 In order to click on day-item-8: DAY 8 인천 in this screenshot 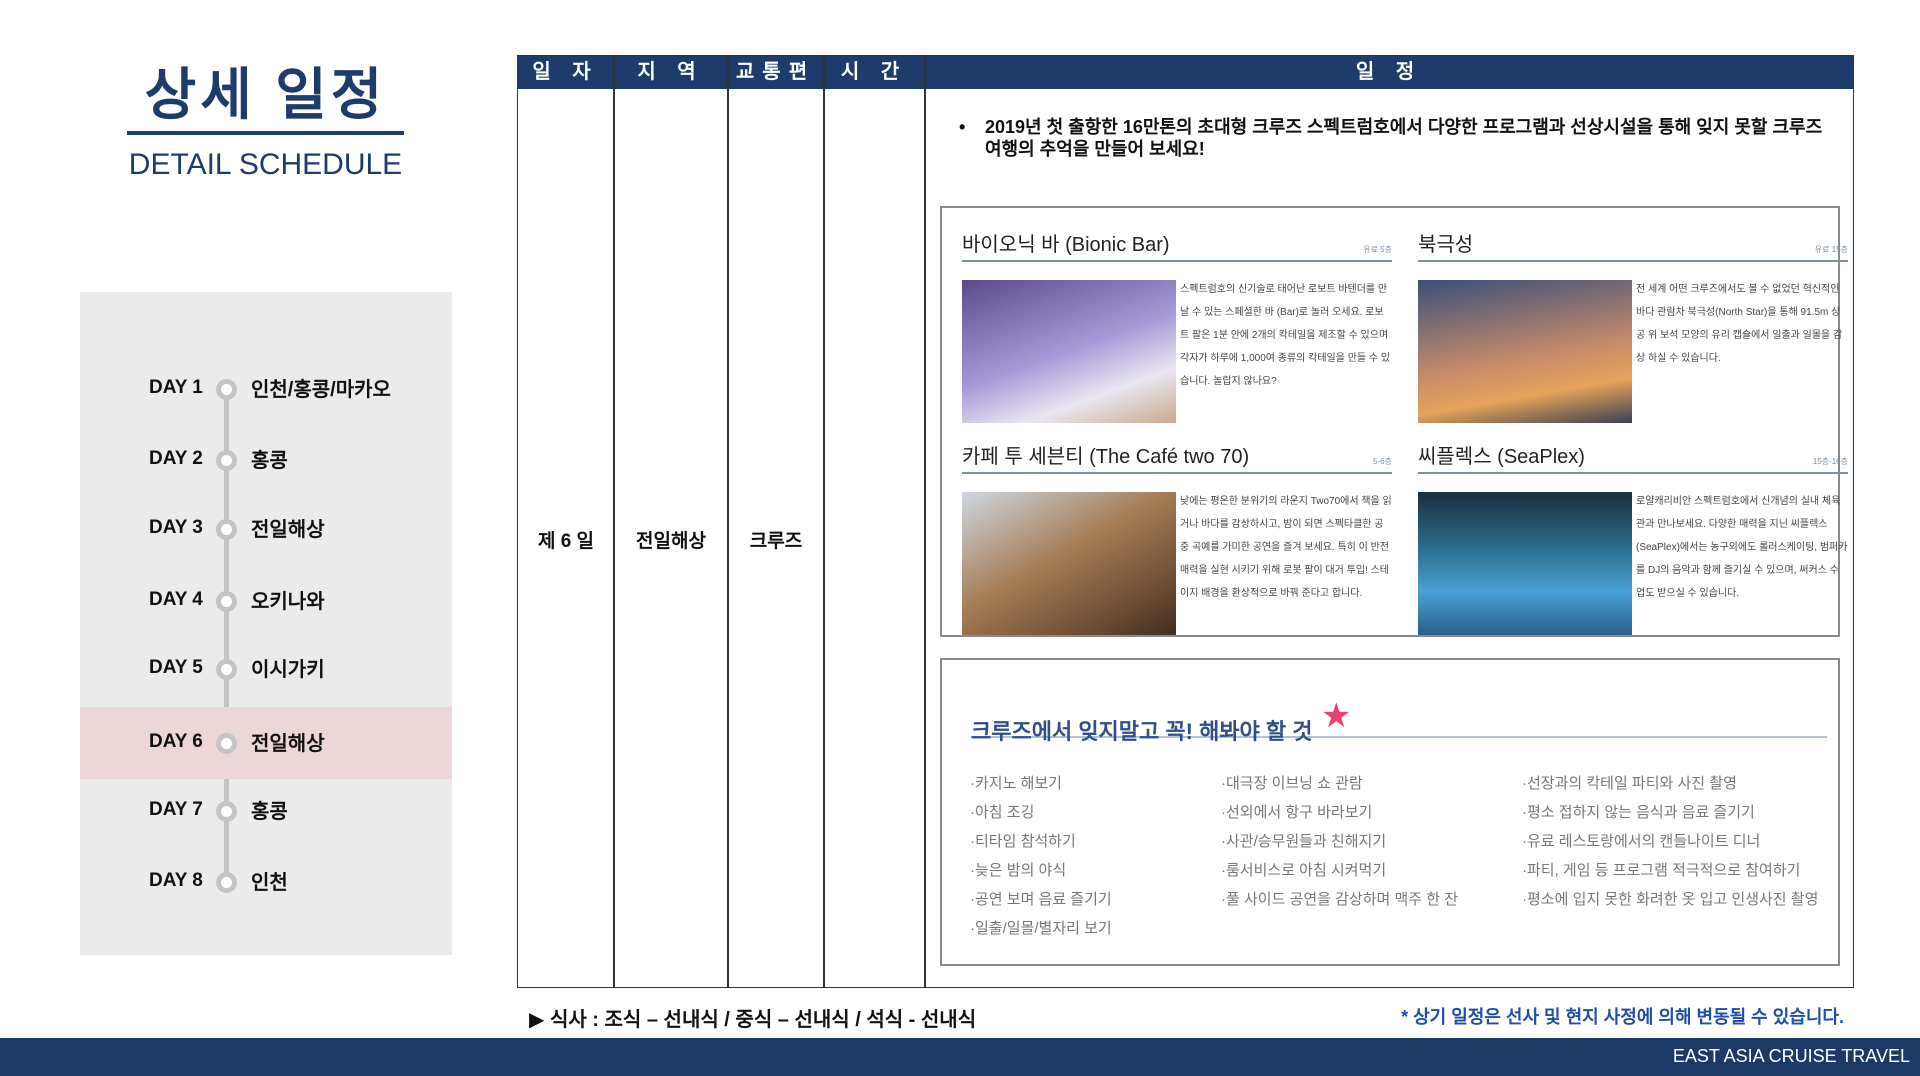, I will do `click(266, 882)`.